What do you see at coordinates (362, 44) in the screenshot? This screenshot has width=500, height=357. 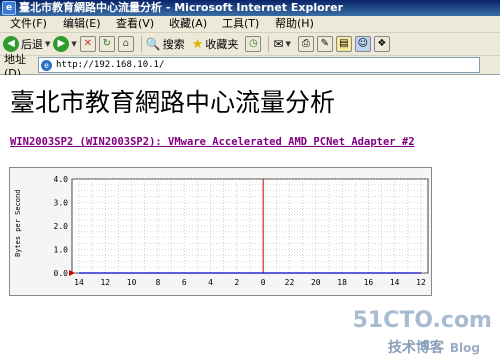 I see `messenger-icon: ☺` at bounding box center [362, 44].